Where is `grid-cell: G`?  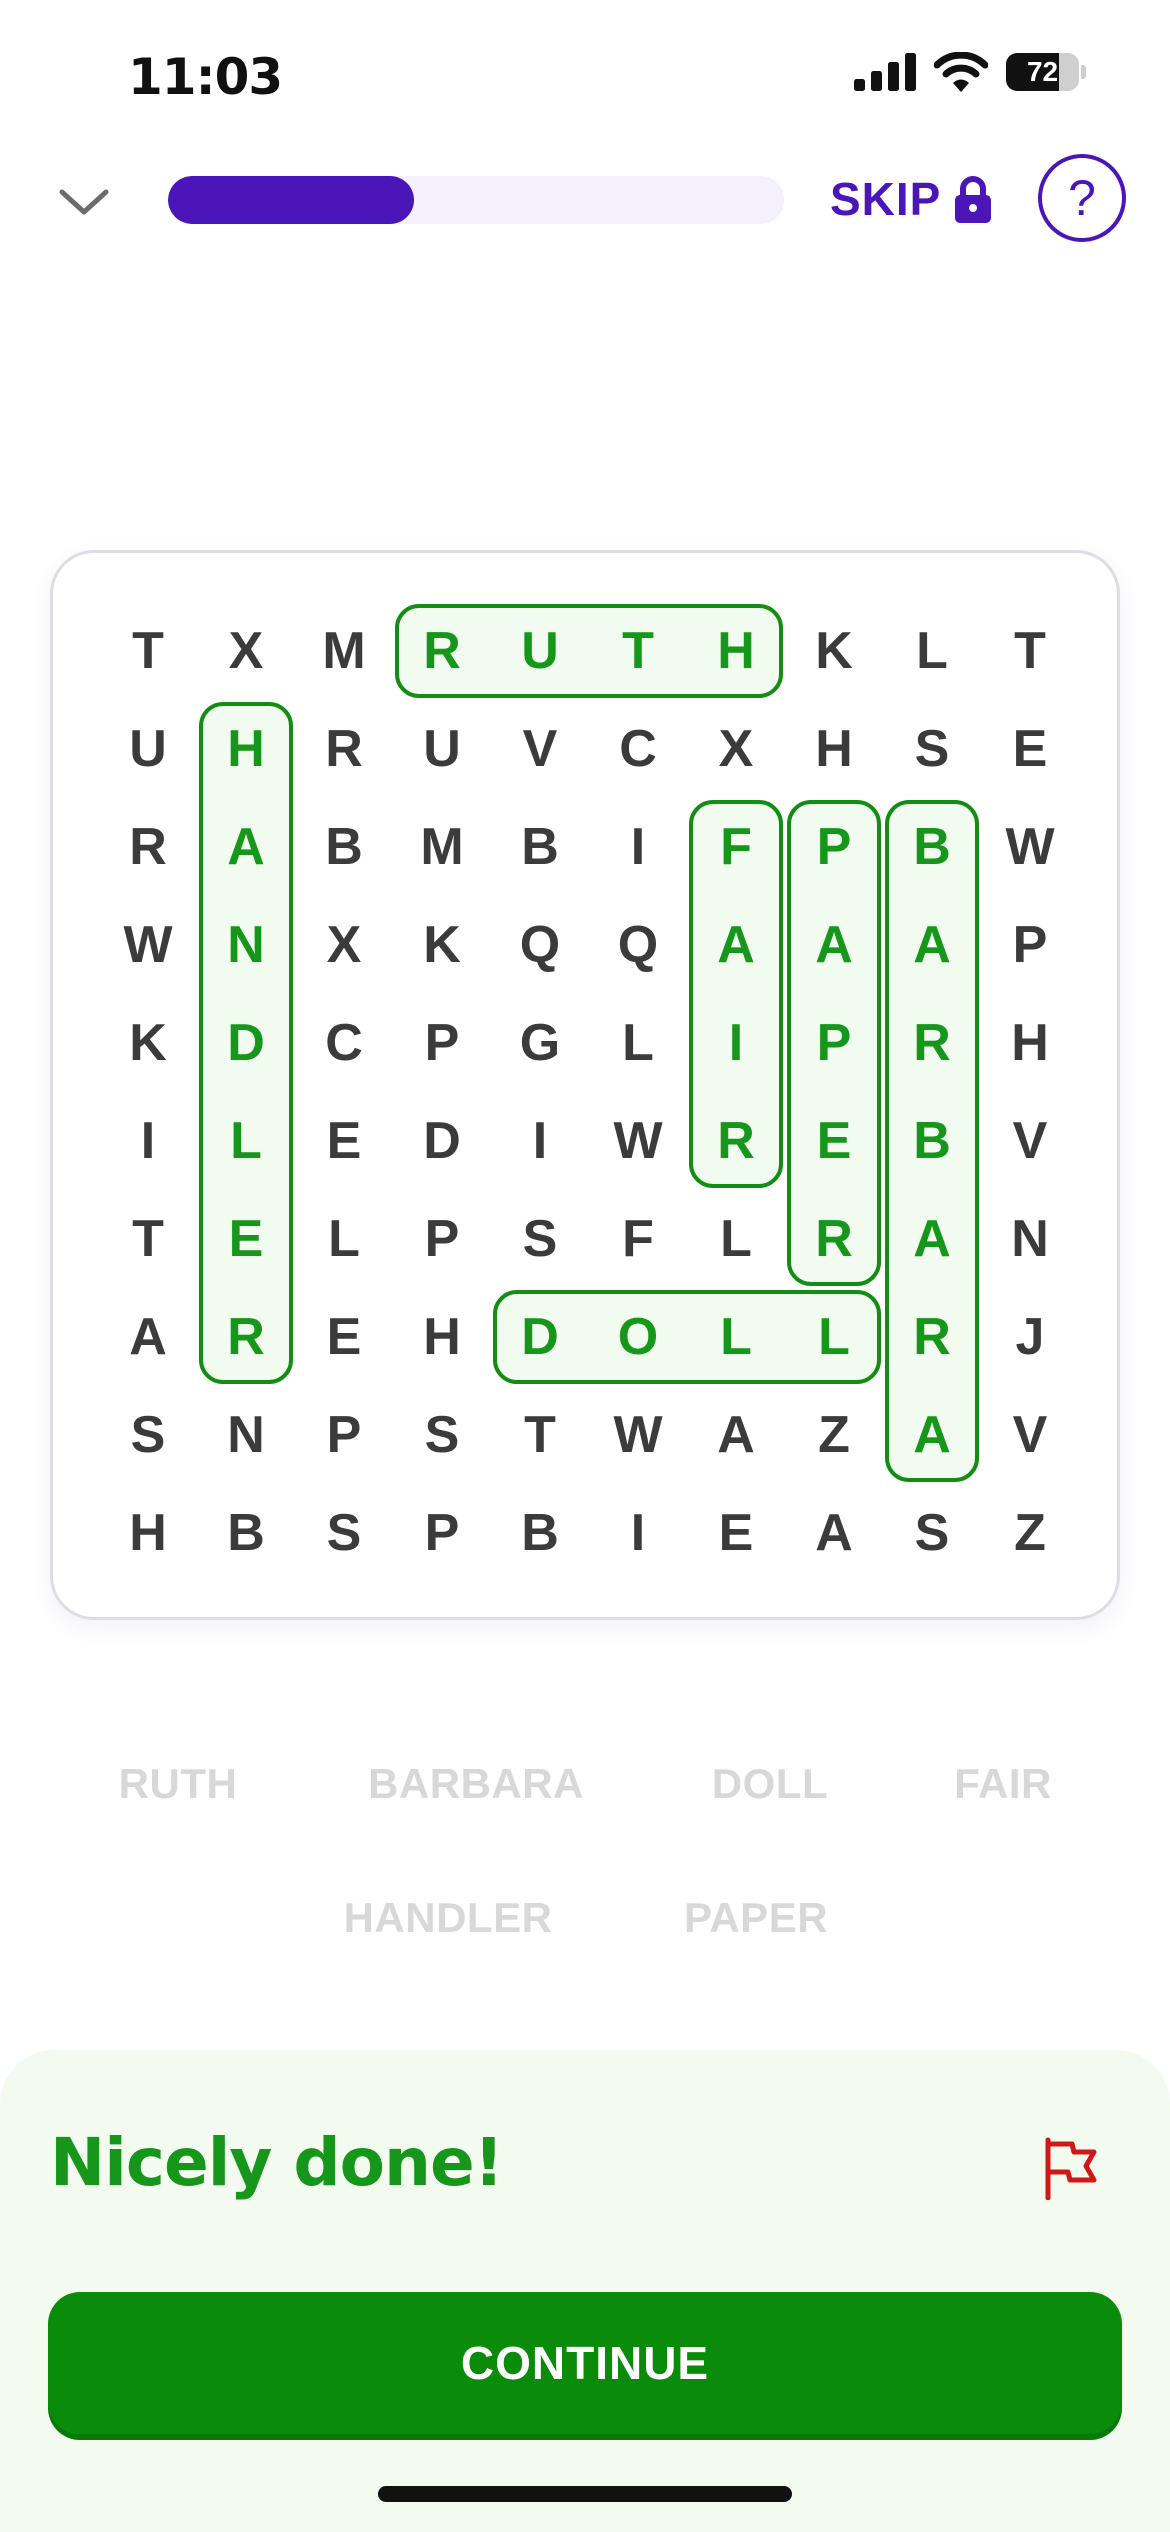
grid-cell: G is located at coordinates (540, 1043).